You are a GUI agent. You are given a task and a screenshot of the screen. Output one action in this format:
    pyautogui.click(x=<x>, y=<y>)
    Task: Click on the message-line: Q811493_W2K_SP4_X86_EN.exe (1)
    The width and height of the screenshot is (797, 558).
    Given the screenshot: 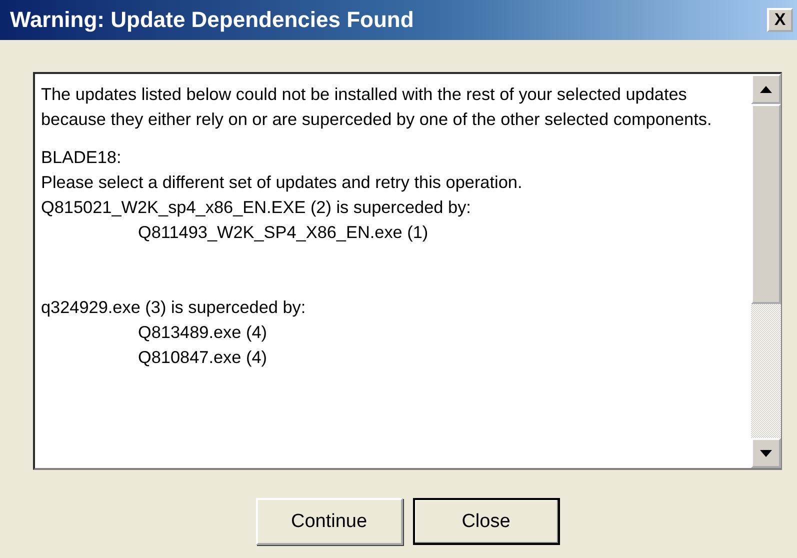 What is the action you would take?
    pyautogui.click(x=283, y=232)
    